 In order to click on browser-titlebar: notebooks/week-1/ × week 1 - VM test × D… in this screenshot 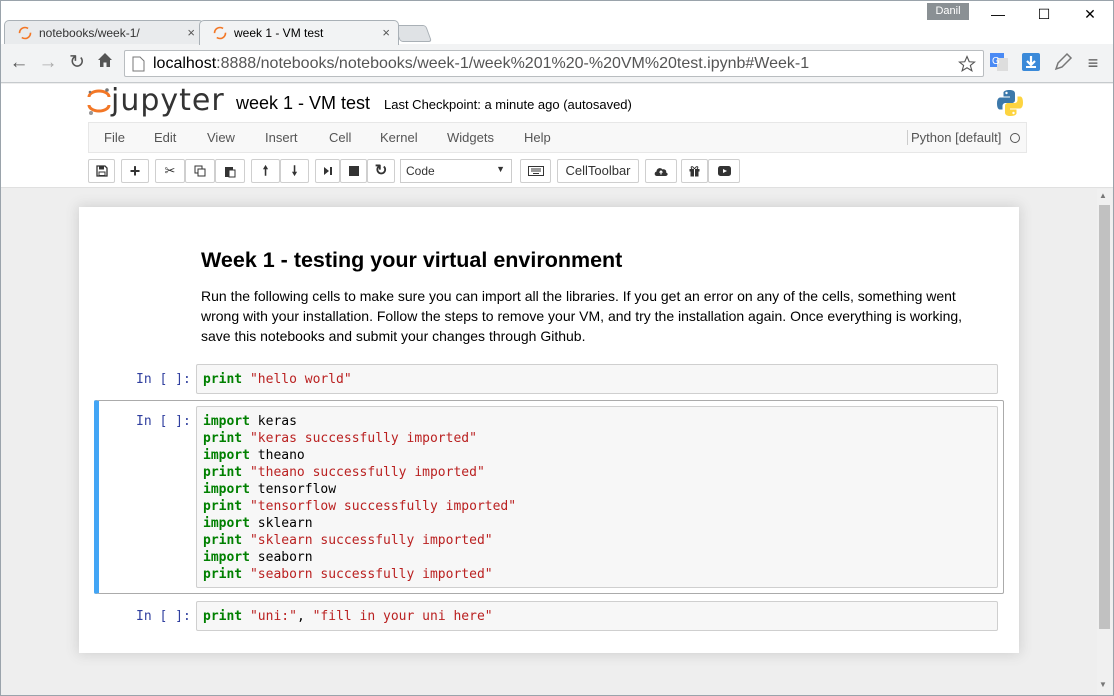, I will do `click(557, 22)`.